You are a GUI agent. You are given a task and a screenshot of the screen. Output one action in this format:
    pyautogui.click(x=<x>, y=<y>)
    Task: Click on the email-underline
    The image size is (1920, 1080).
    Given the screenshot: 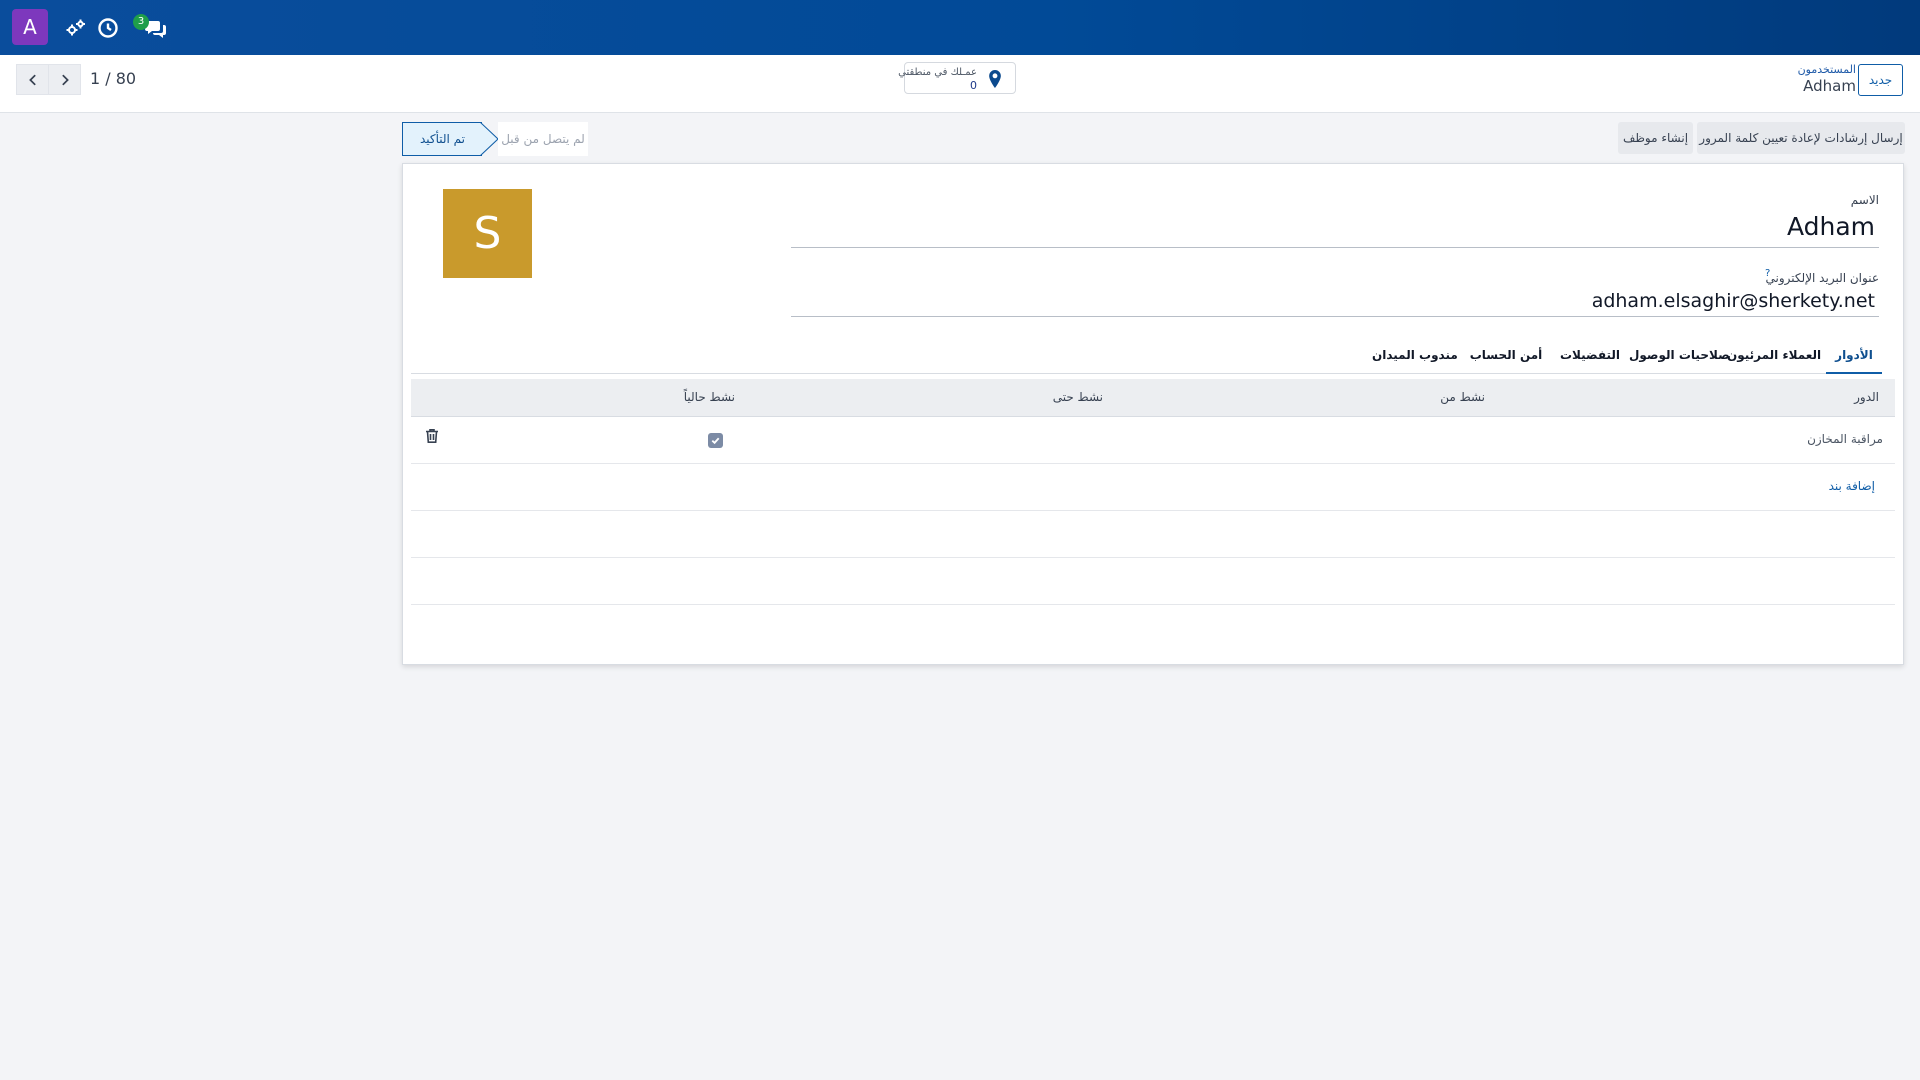 What is the action you would take?
    pyautogui.click(x=1335, y=316)
    